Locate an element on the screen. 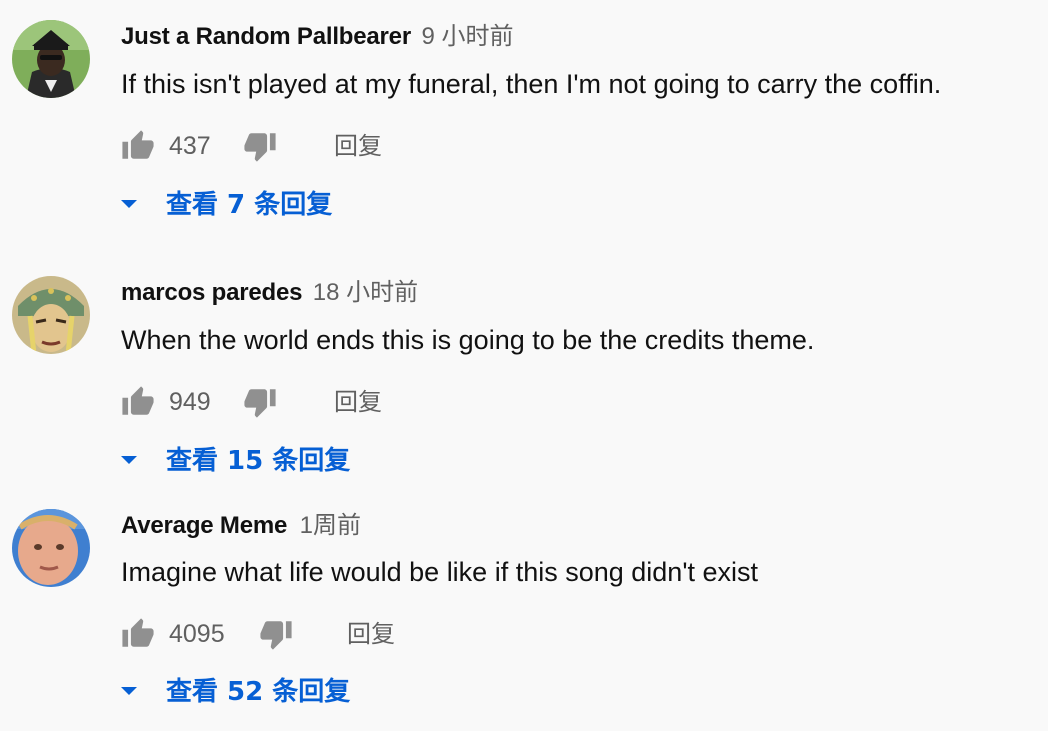 The height and width of the screenshot is (731, 1048). pallbearer-avatar-icon is located at coordinates (51, 59).